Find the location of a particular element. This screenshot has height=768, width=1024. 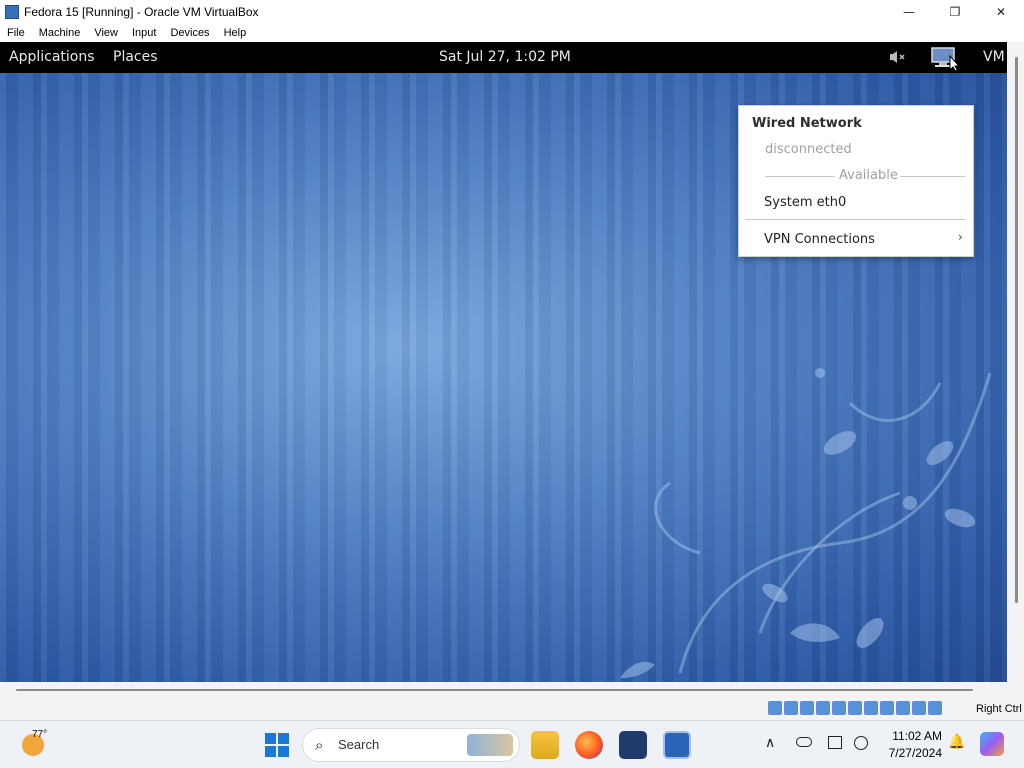

hard-disk-icon is located at coordinates (775, 708).